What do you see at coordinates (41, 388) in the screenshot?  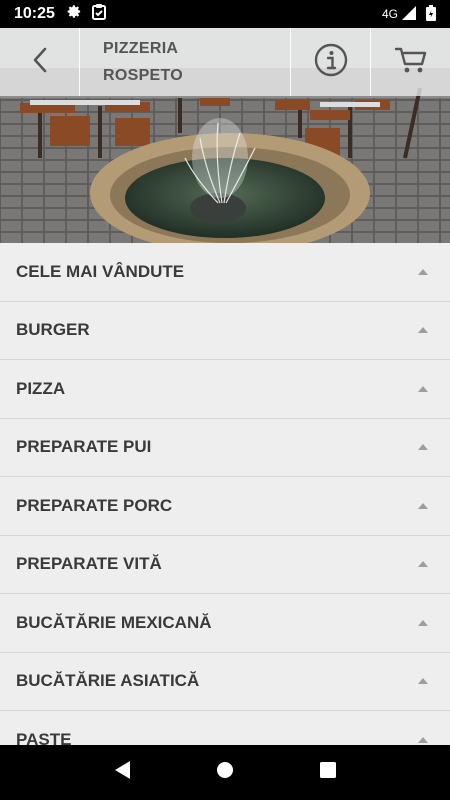 I see `category-label: PIZZA` at bounding box center [41, 388].